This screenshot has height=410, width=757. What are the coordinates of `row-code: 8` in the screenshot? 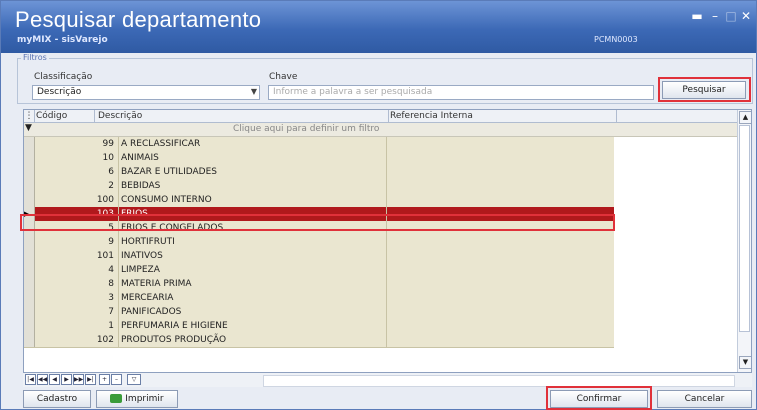 It's located at (111, 284).